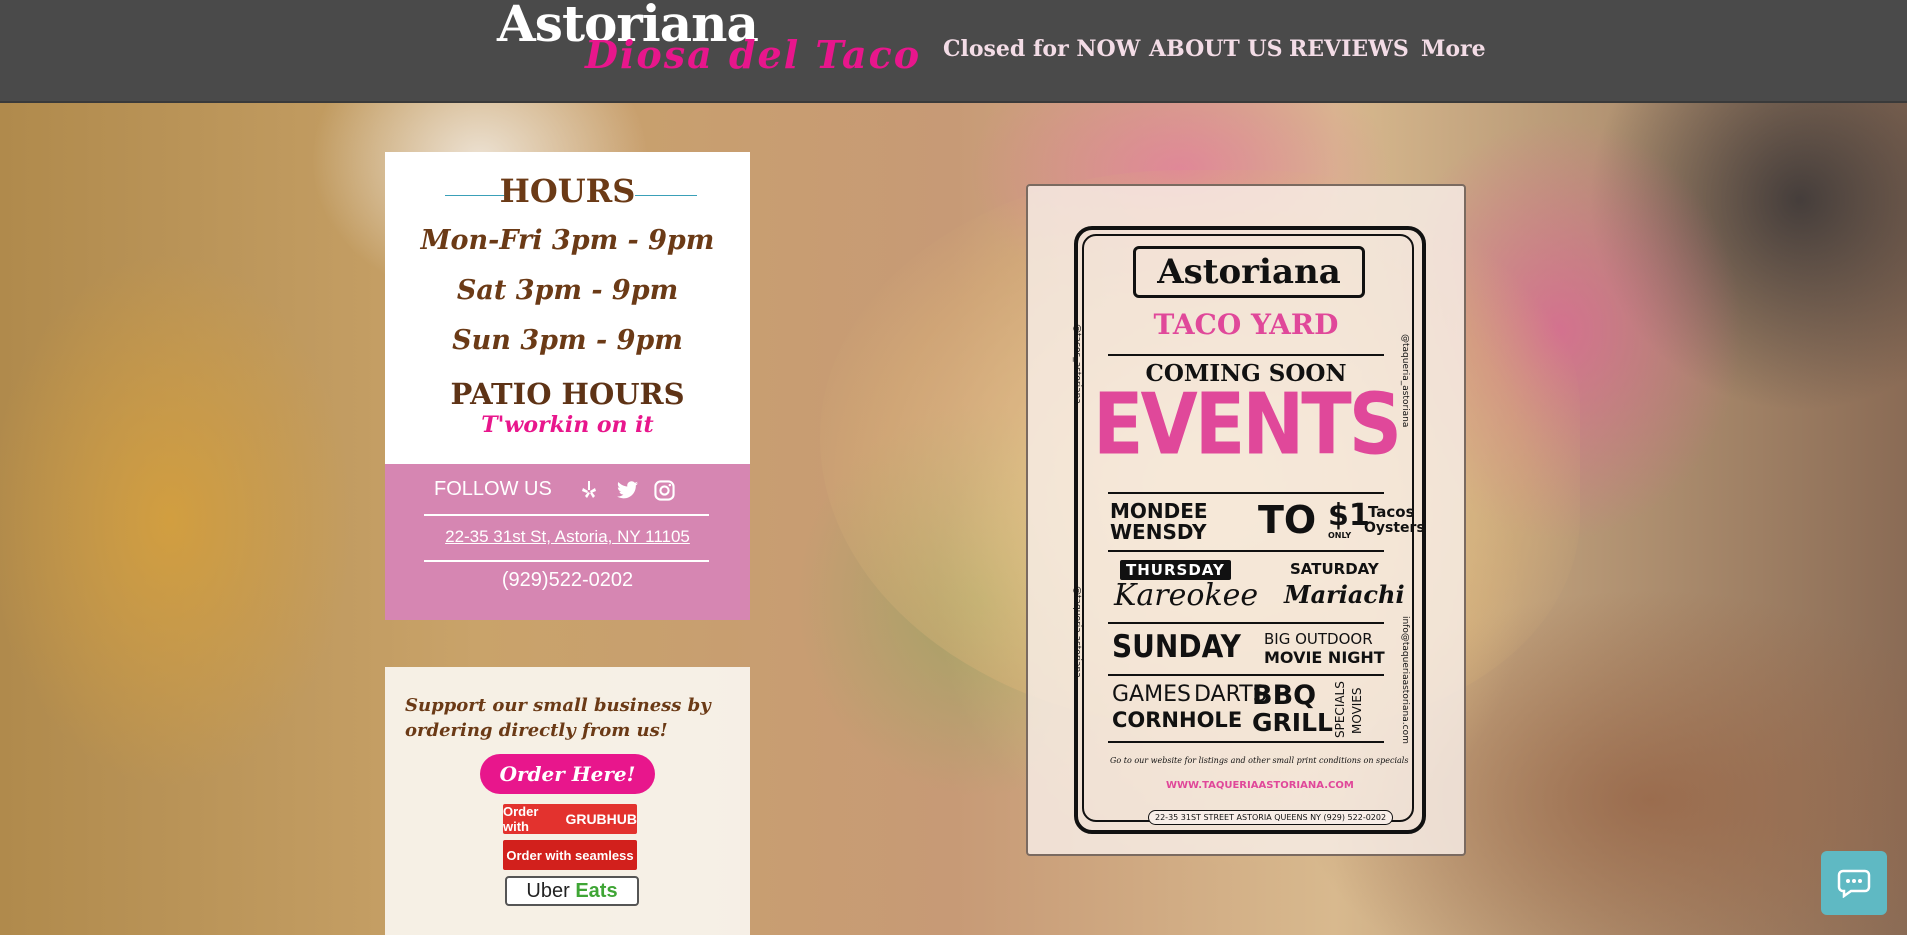 This screenshot has width=1907, height=935. What do you see at coordinates (1453, 49) in the screenshot?
I see `nav-more: More` at bounding box center [1453, 49].